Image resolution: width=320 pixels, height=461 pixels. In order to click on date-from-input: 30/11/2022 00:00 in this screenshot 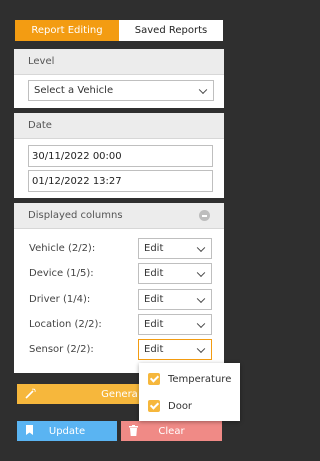, I will do `click(120, 156)`.